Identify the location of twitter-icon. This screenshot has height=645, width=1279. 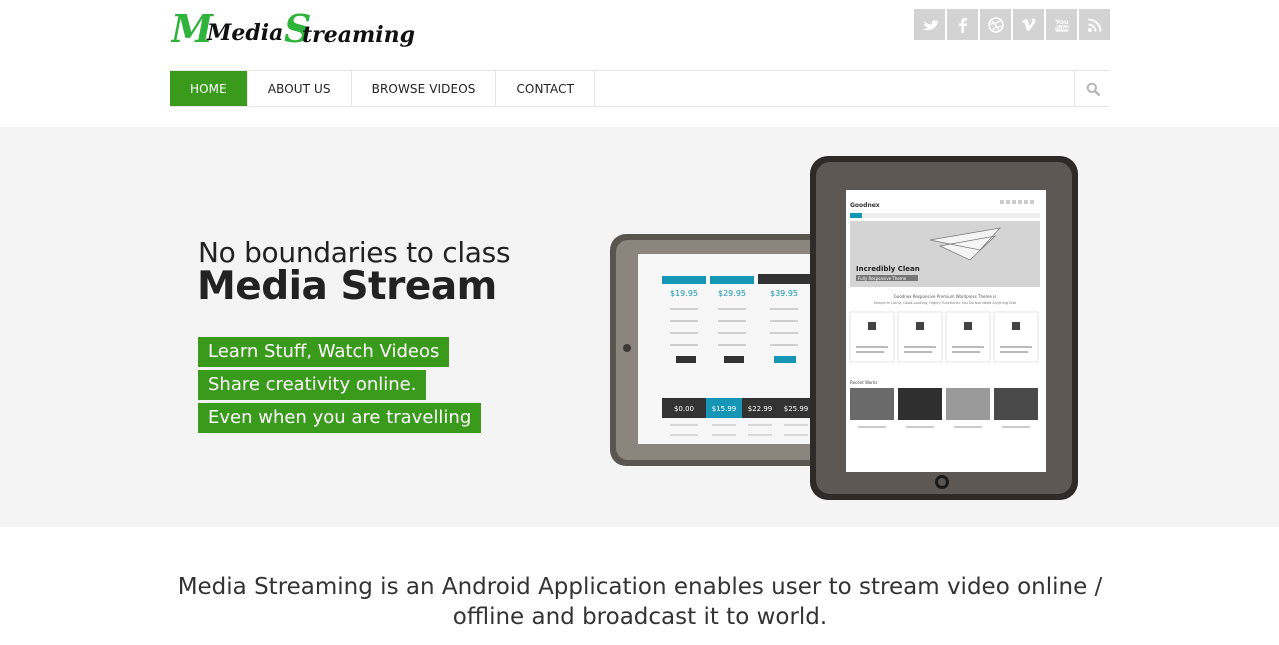
(930, 24).